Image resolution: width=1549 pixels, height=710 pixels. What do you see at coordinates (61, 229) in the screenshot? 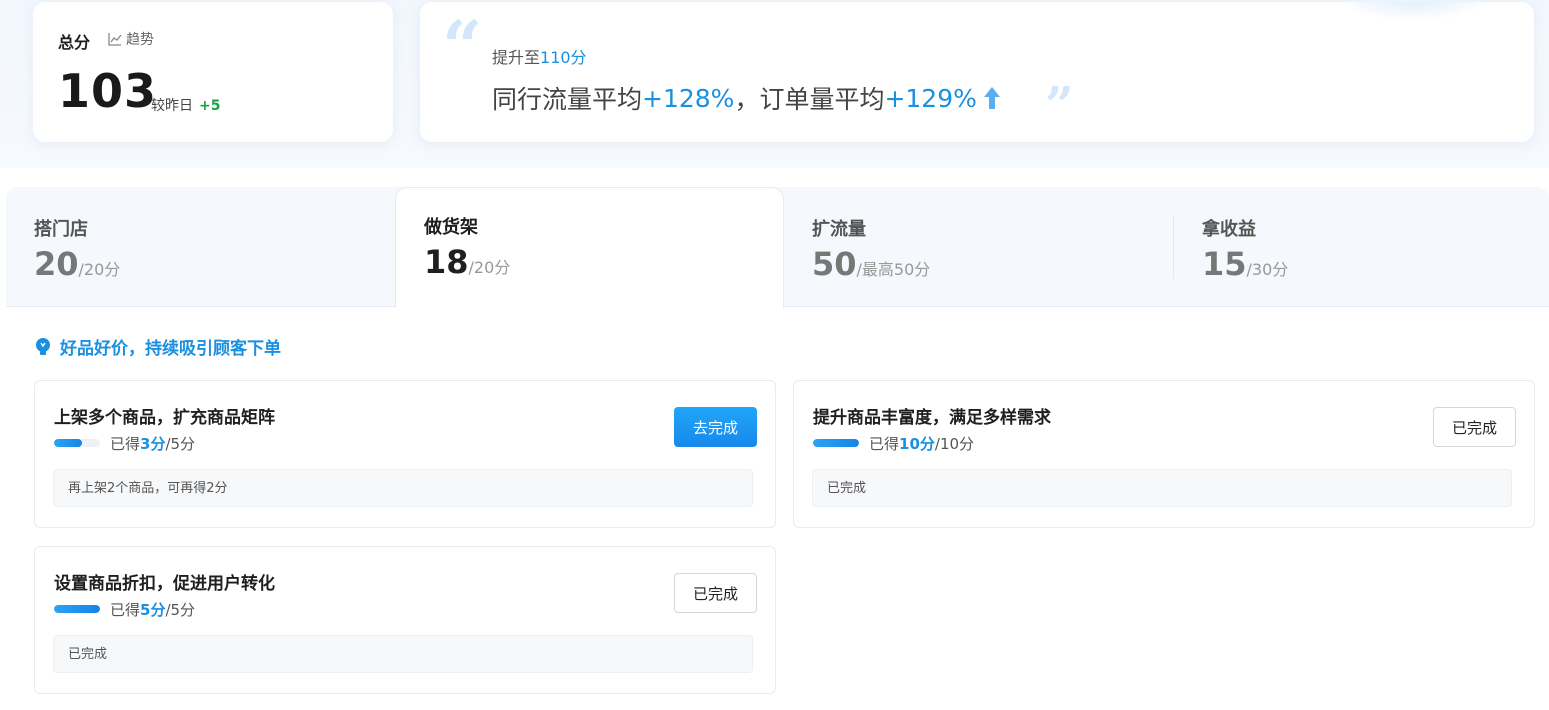
I see `tab-name: 搭门店` at bounding box center [61, 229].